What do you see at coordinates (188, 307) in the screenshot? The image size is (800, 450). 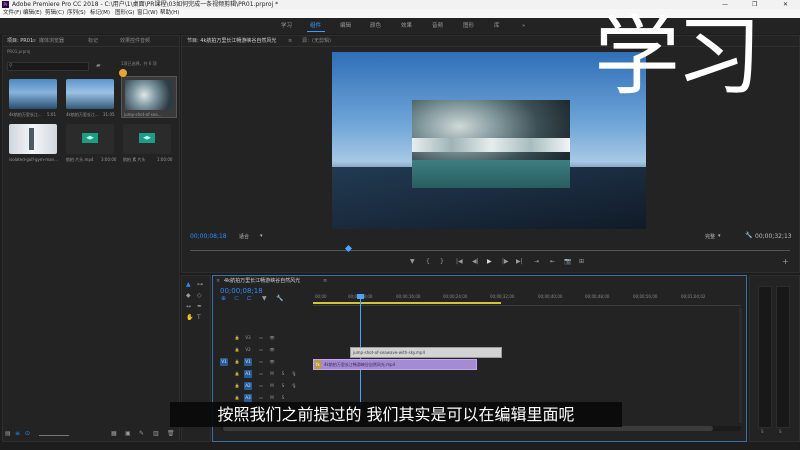 I see `slip-tool-icon: ↔` at bounding box center [188, 307].